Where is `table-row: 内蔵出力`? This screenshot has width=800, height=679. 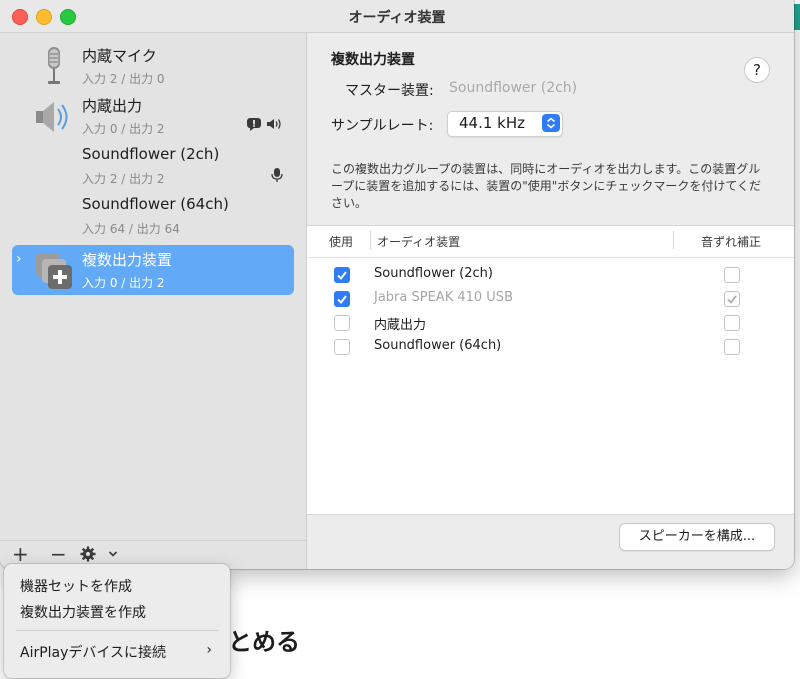 table-row: 内蔵出力 is located at coordinates (550, 322).